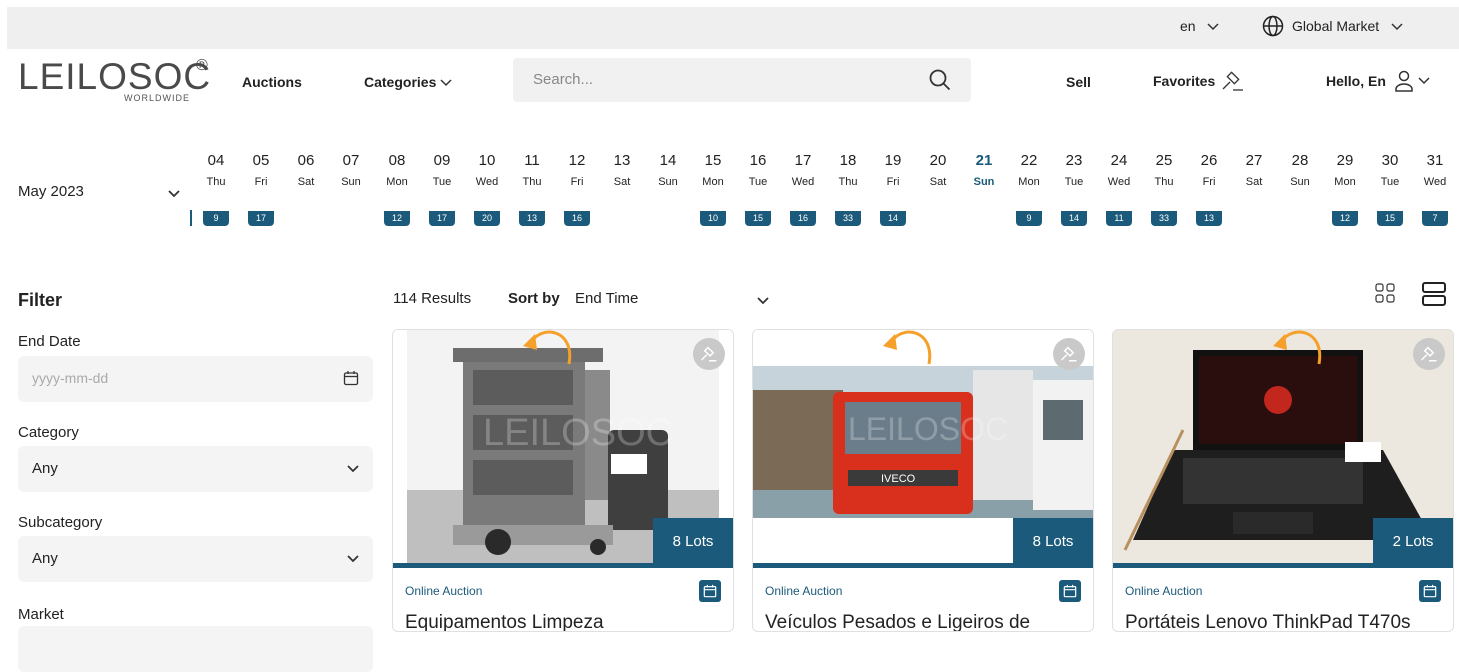 The width and height of the screenshot is (1459, 672). What do you see at coordinates (1356, 81) in the screenshot?
I see `user-greeting: Hello, En` at bounding box center [1356, 81].